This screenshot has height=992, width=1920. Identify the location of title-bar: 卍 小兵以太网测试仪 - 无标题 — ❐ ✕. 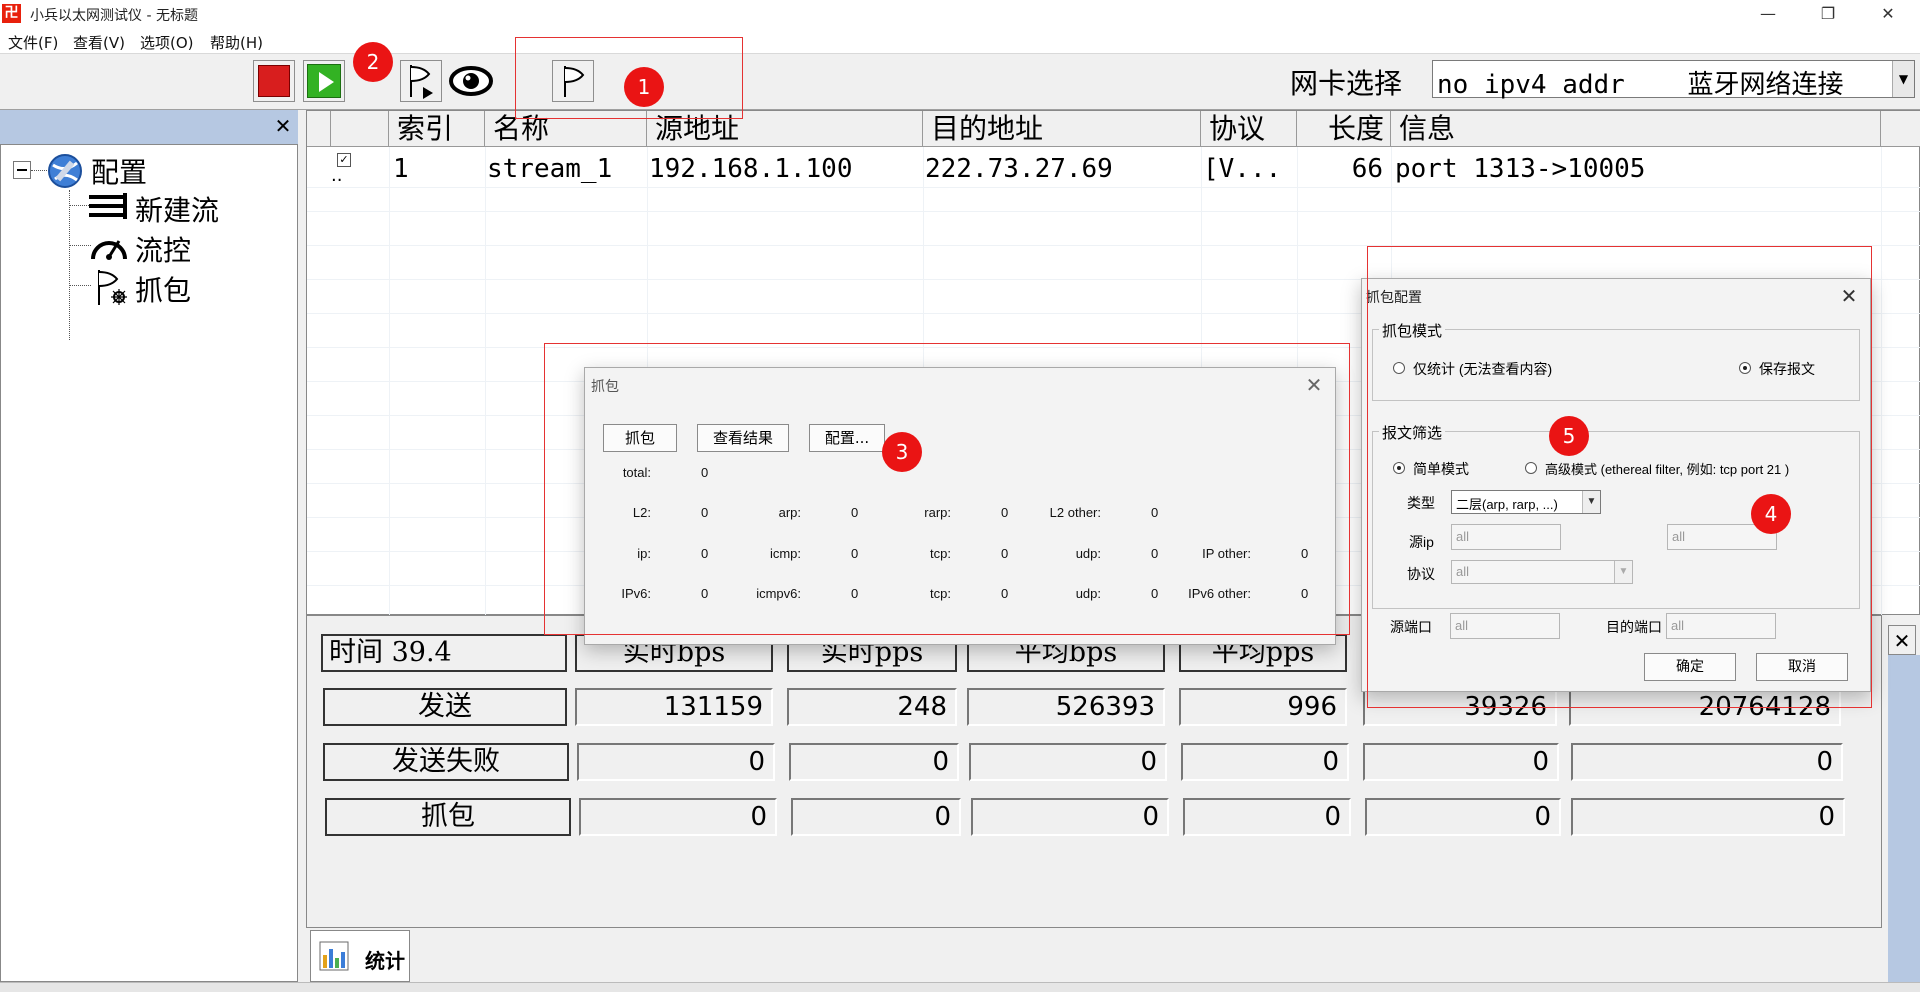
(960, 14).